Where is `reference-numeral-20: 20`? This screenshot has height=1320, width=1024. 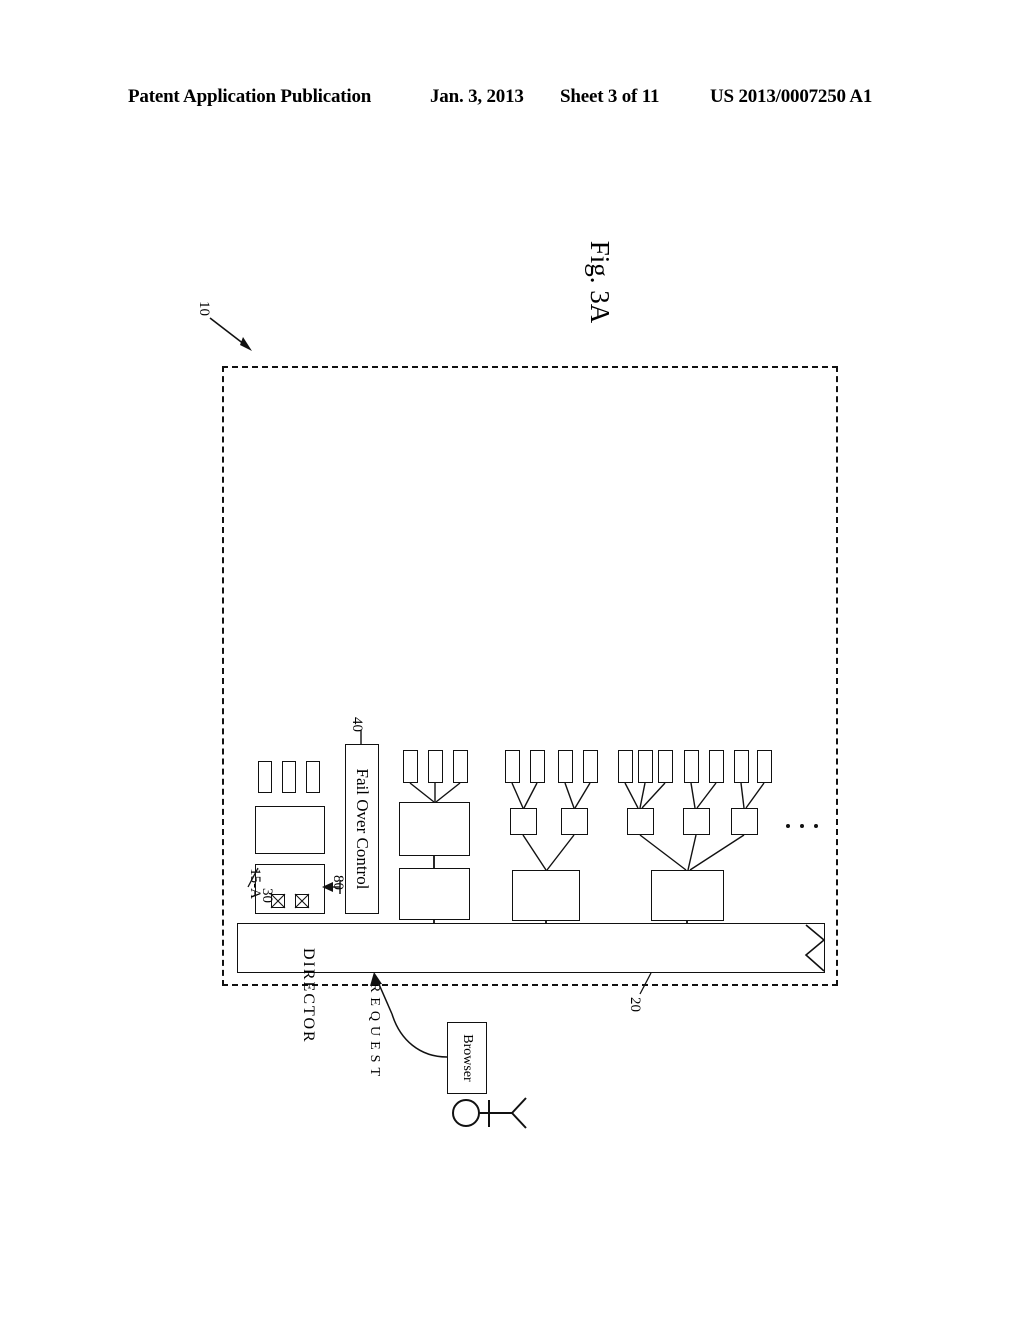
reference-numeral-20: 20 is located at coordinates (635, 1004).